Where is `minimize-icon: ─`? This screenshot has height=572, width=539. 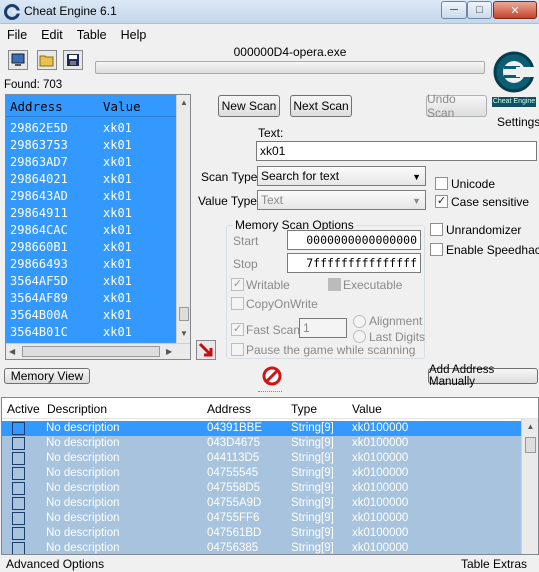
minimize-icon: ─ is located at coordinates (454, 10).